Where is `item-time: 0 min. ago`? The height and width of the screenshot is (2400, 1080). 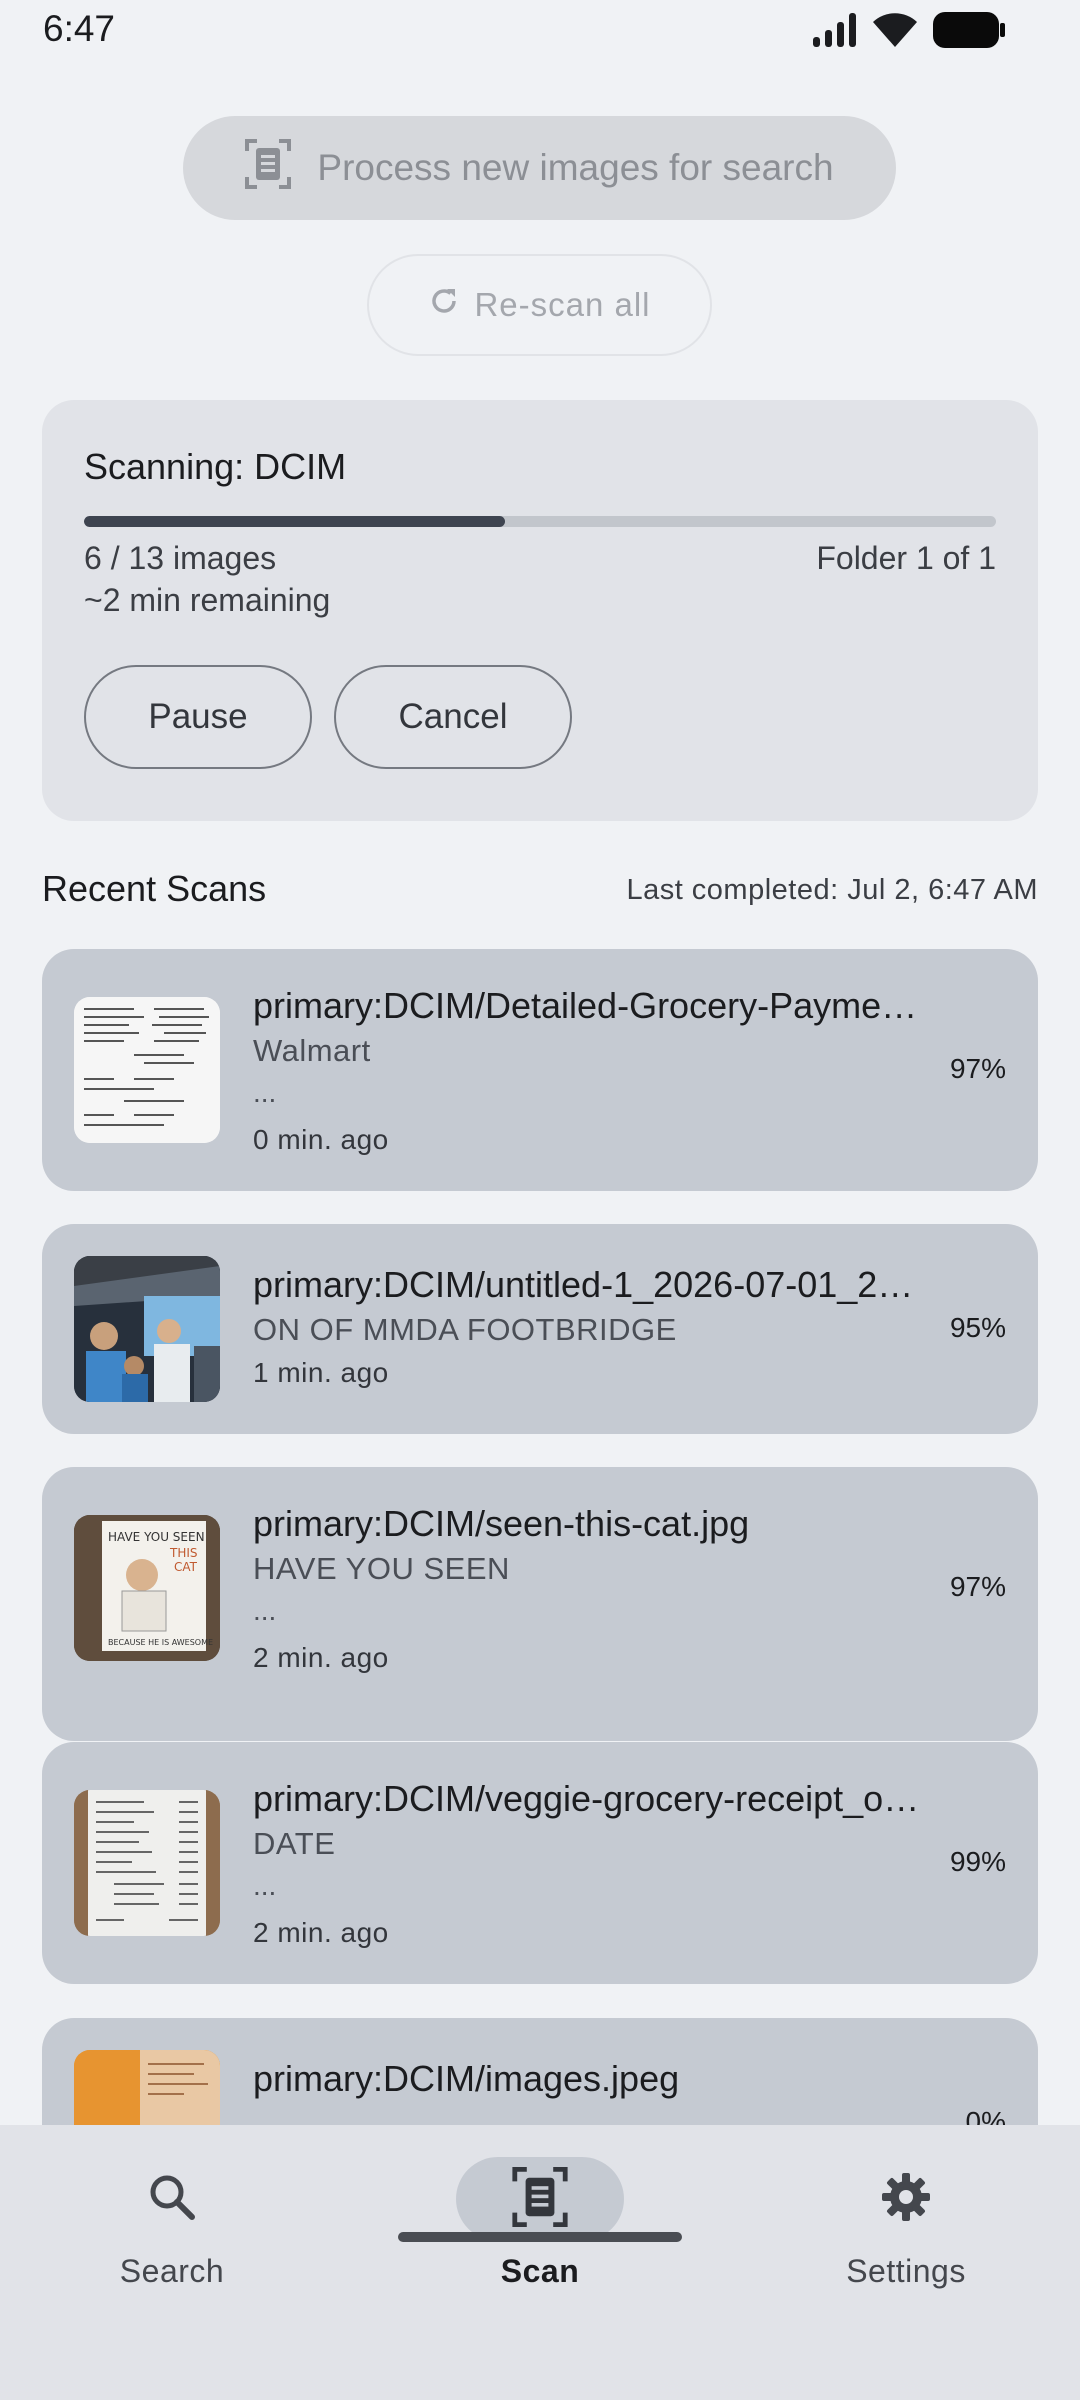
item-time: 0 min. ago is located at coordinates (321, 1139).